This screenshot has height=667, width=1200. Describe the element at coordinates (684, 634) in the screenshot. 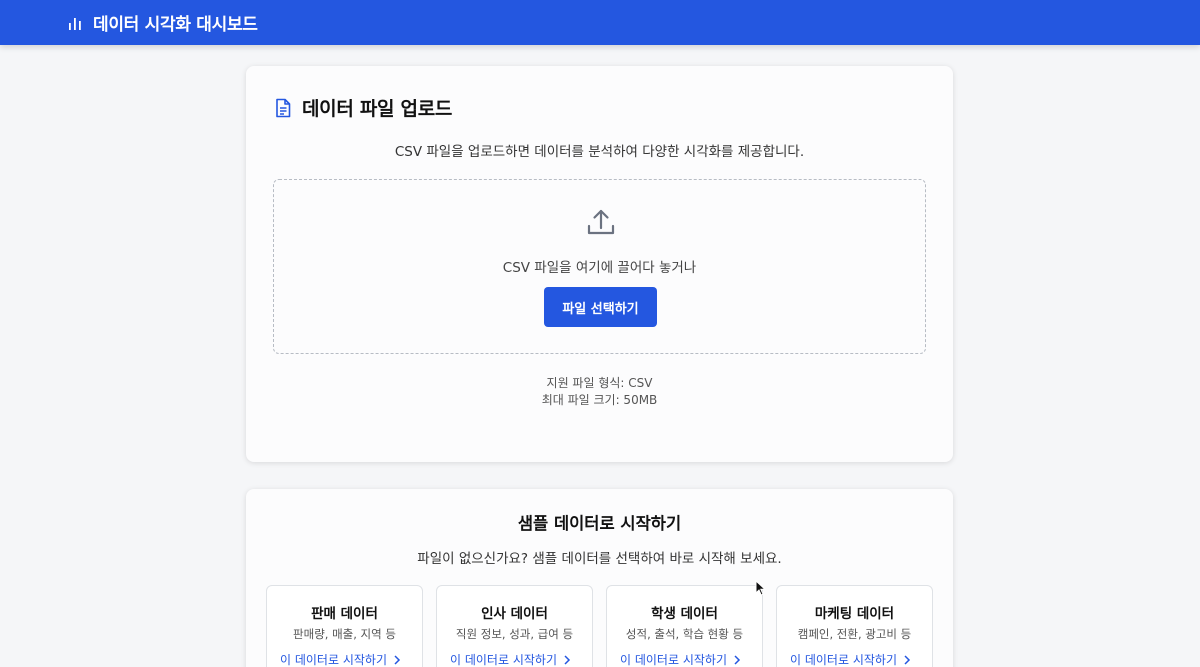

I see `sample-item-subtitle: 성적, 출석, 학습 현황 등` at that location.